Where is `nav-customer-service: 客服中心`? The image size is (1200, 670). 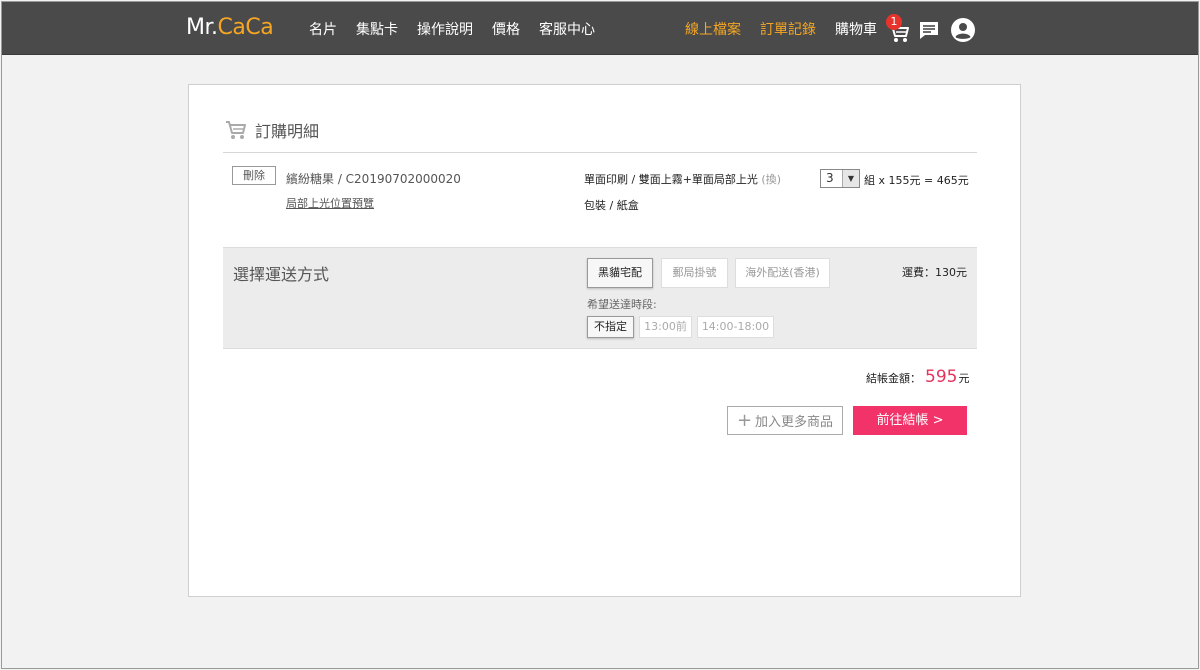 nav-customer-service: 客服中心 is located at coordinates (567, 29).